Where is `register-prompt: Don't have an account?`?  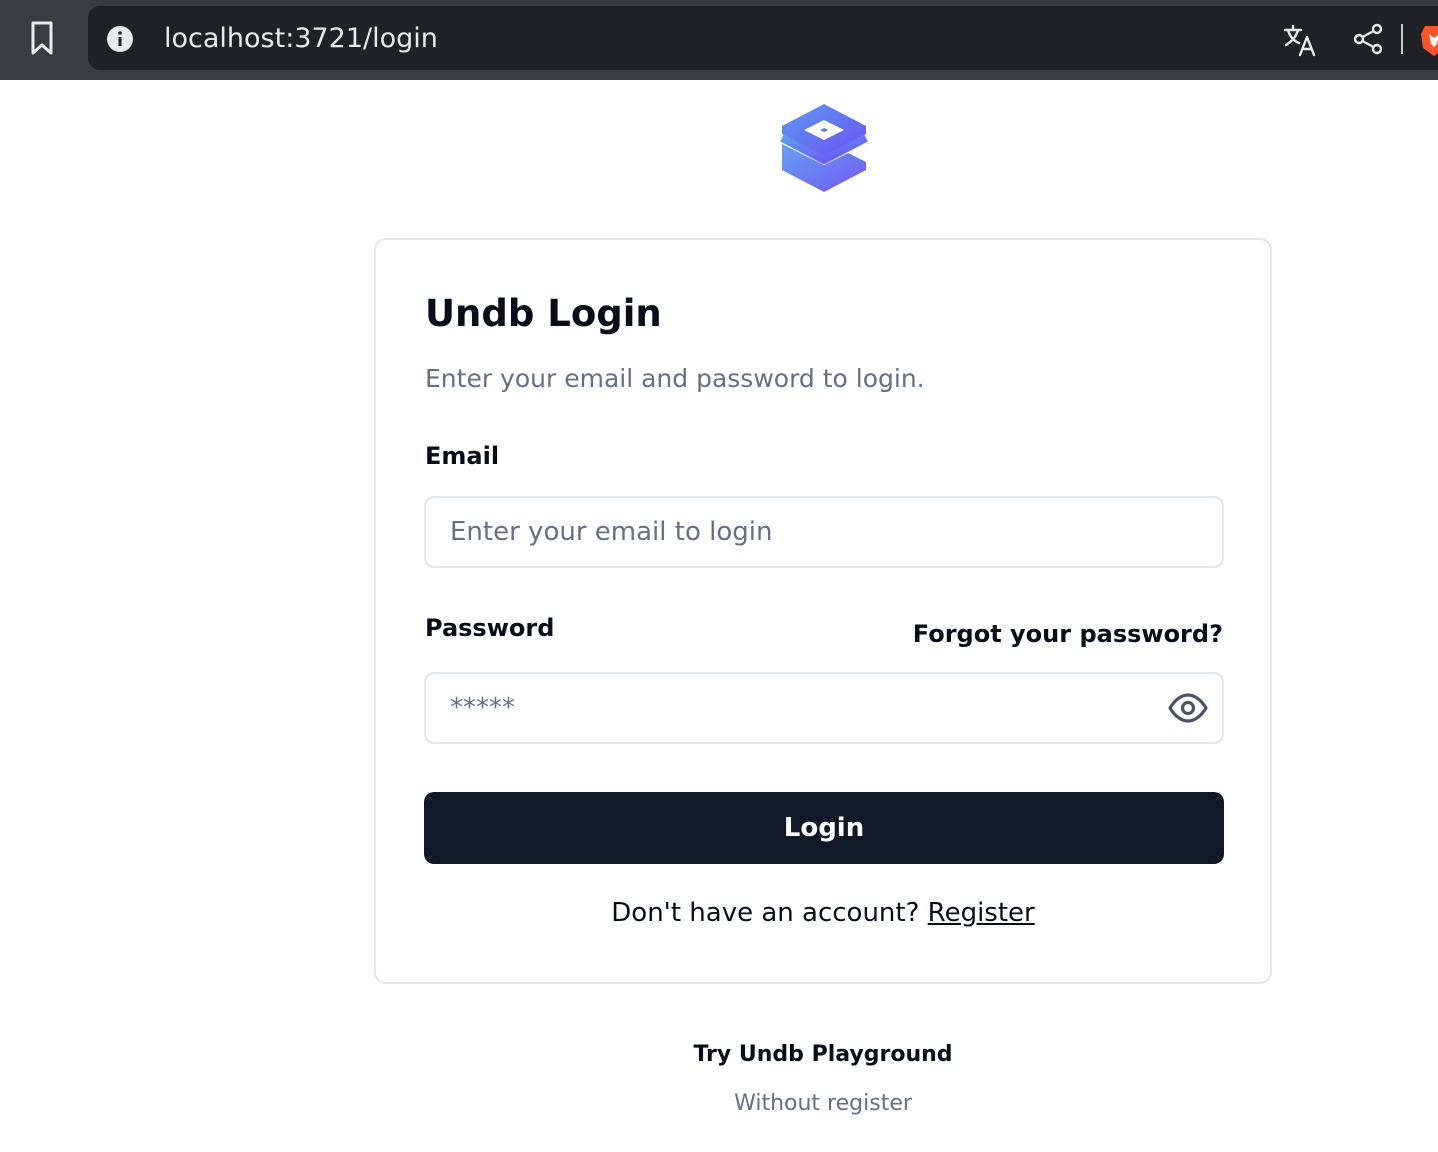 register-prompt: Don't have an account? is located at coordinates (765, 913).